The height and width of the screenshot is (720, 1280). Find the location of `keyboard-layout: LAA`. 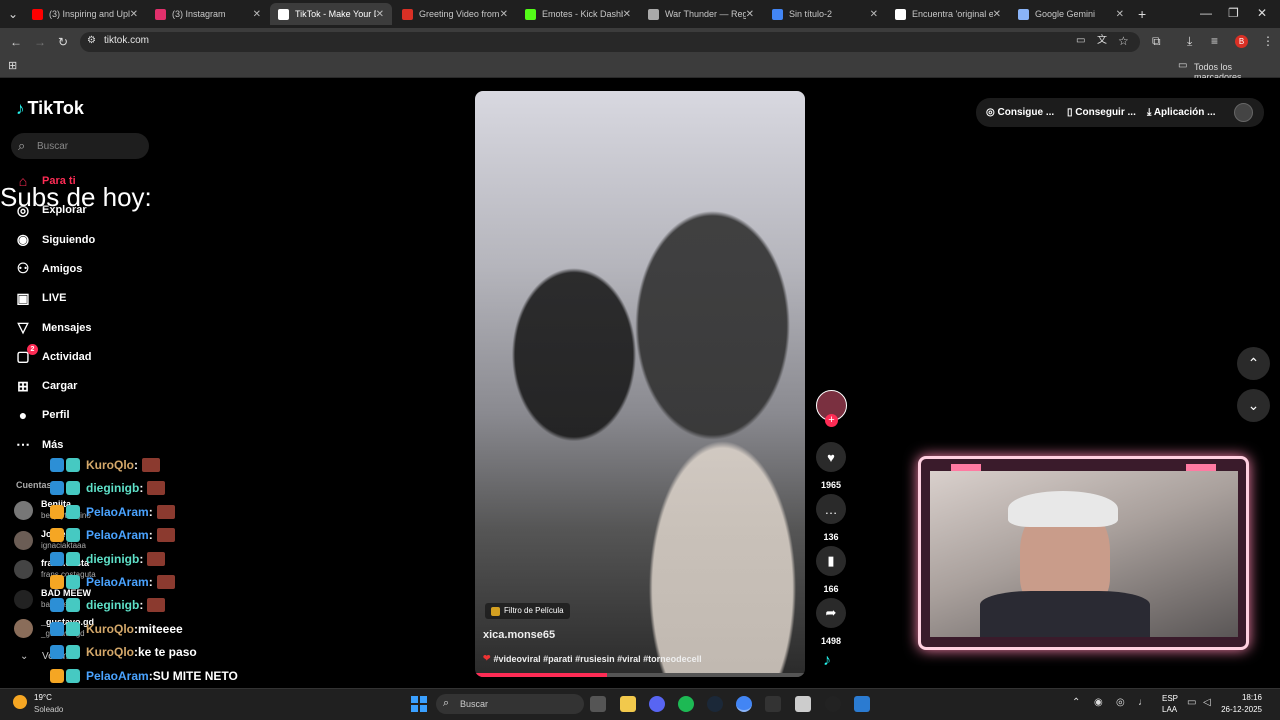

keyboard-layout: LAA is located at coordinates (1169, 709).